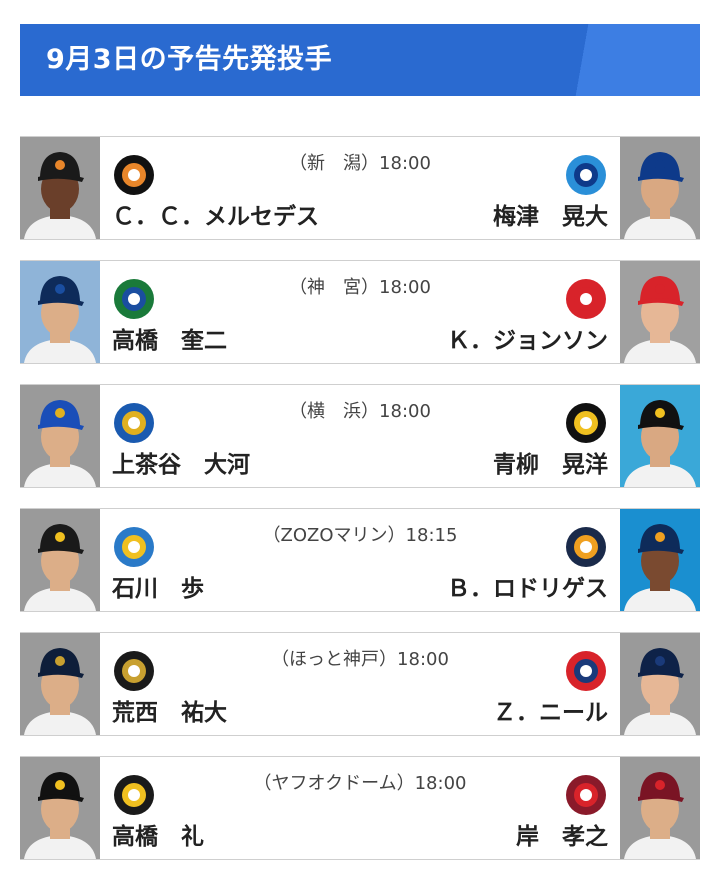  I want to click on dragons-logo, so click(586, 175).